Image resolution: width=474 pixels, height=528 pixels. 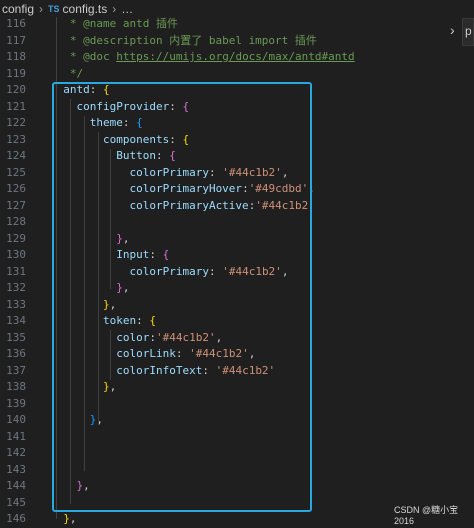 What do you see at coordinates (16, 370) in the screenshot?
I see `line-number: 137` at bounding box center [16, 370].